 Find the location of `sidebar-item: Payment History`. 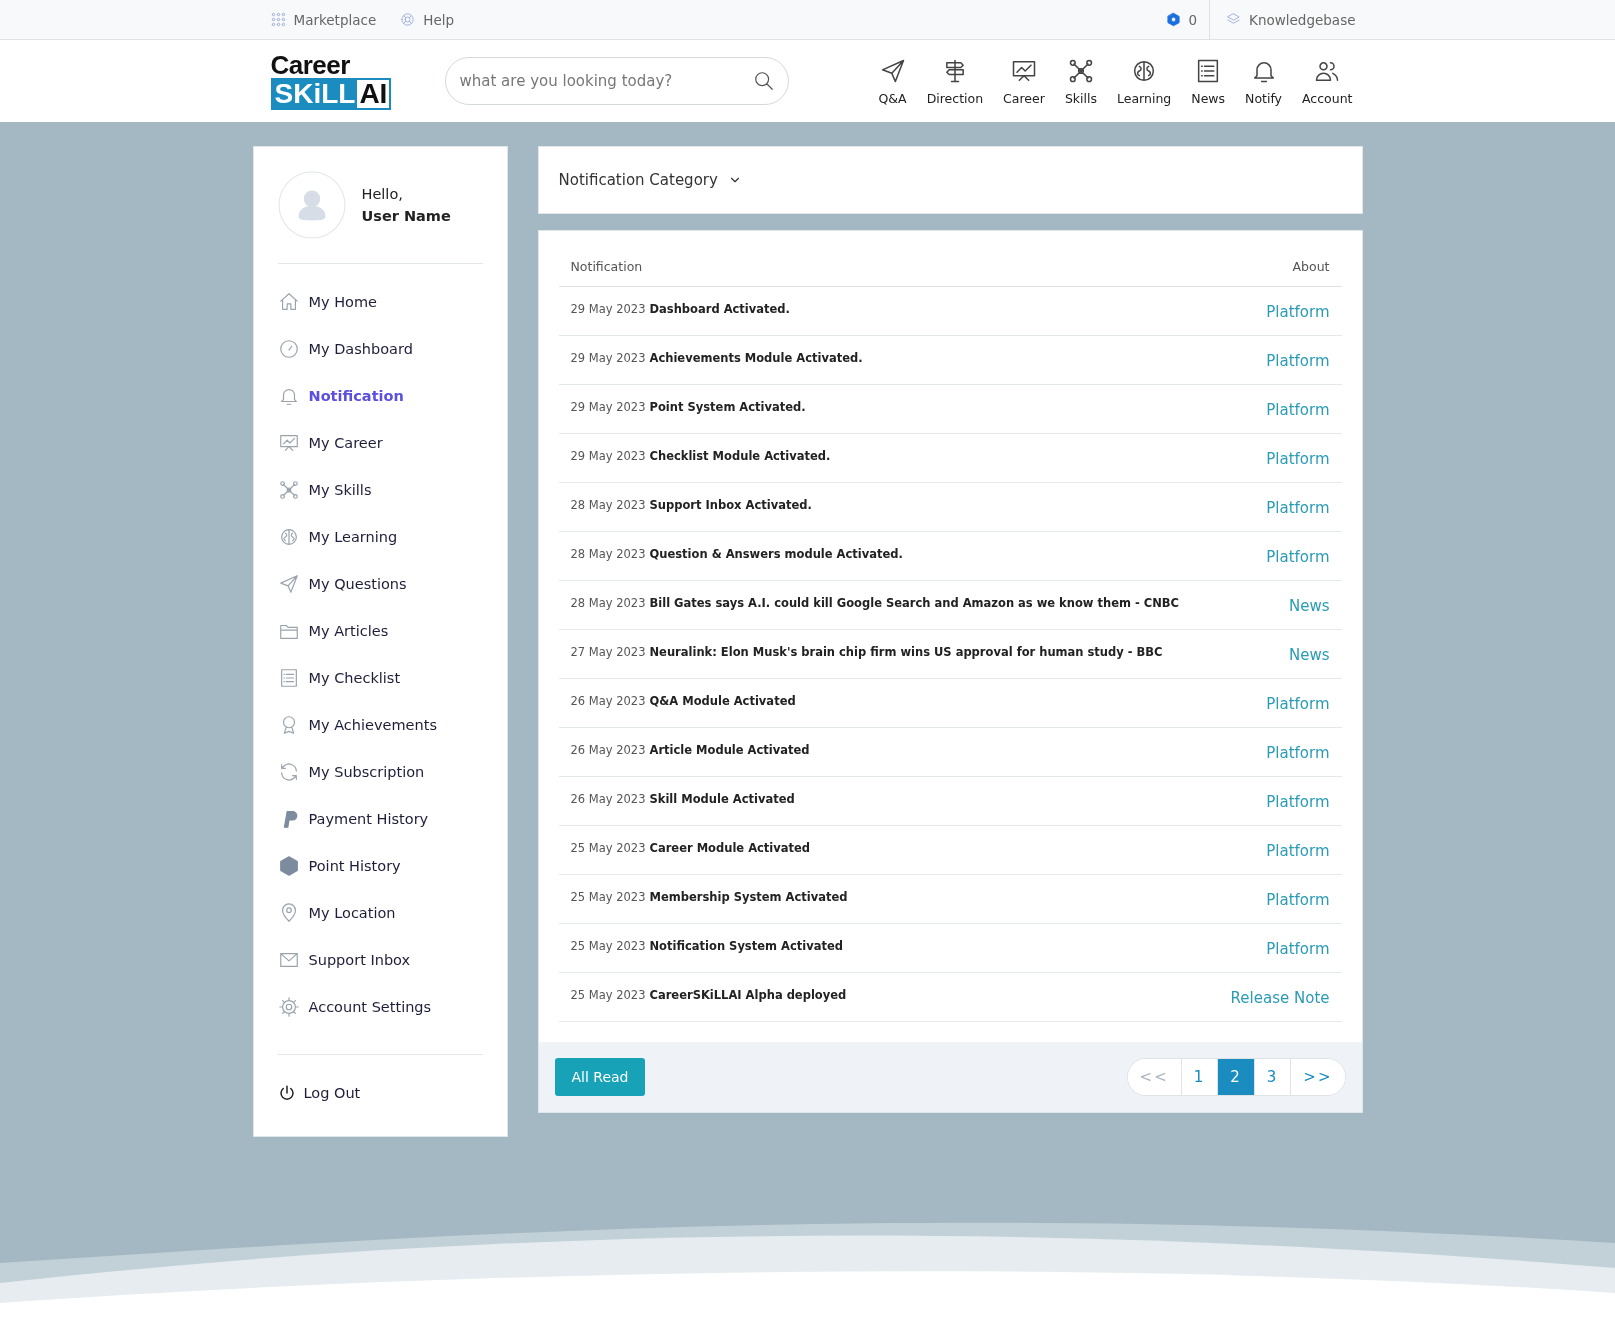

sidebar-item: Payment History is located at coordinates (380, 818).